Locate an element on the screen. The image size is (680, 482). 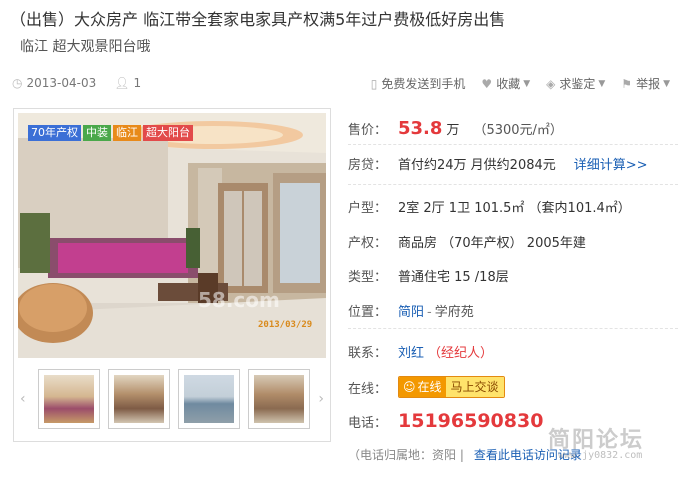
thumbnail-strip: ‹ › is located at coordinates (172, 401).